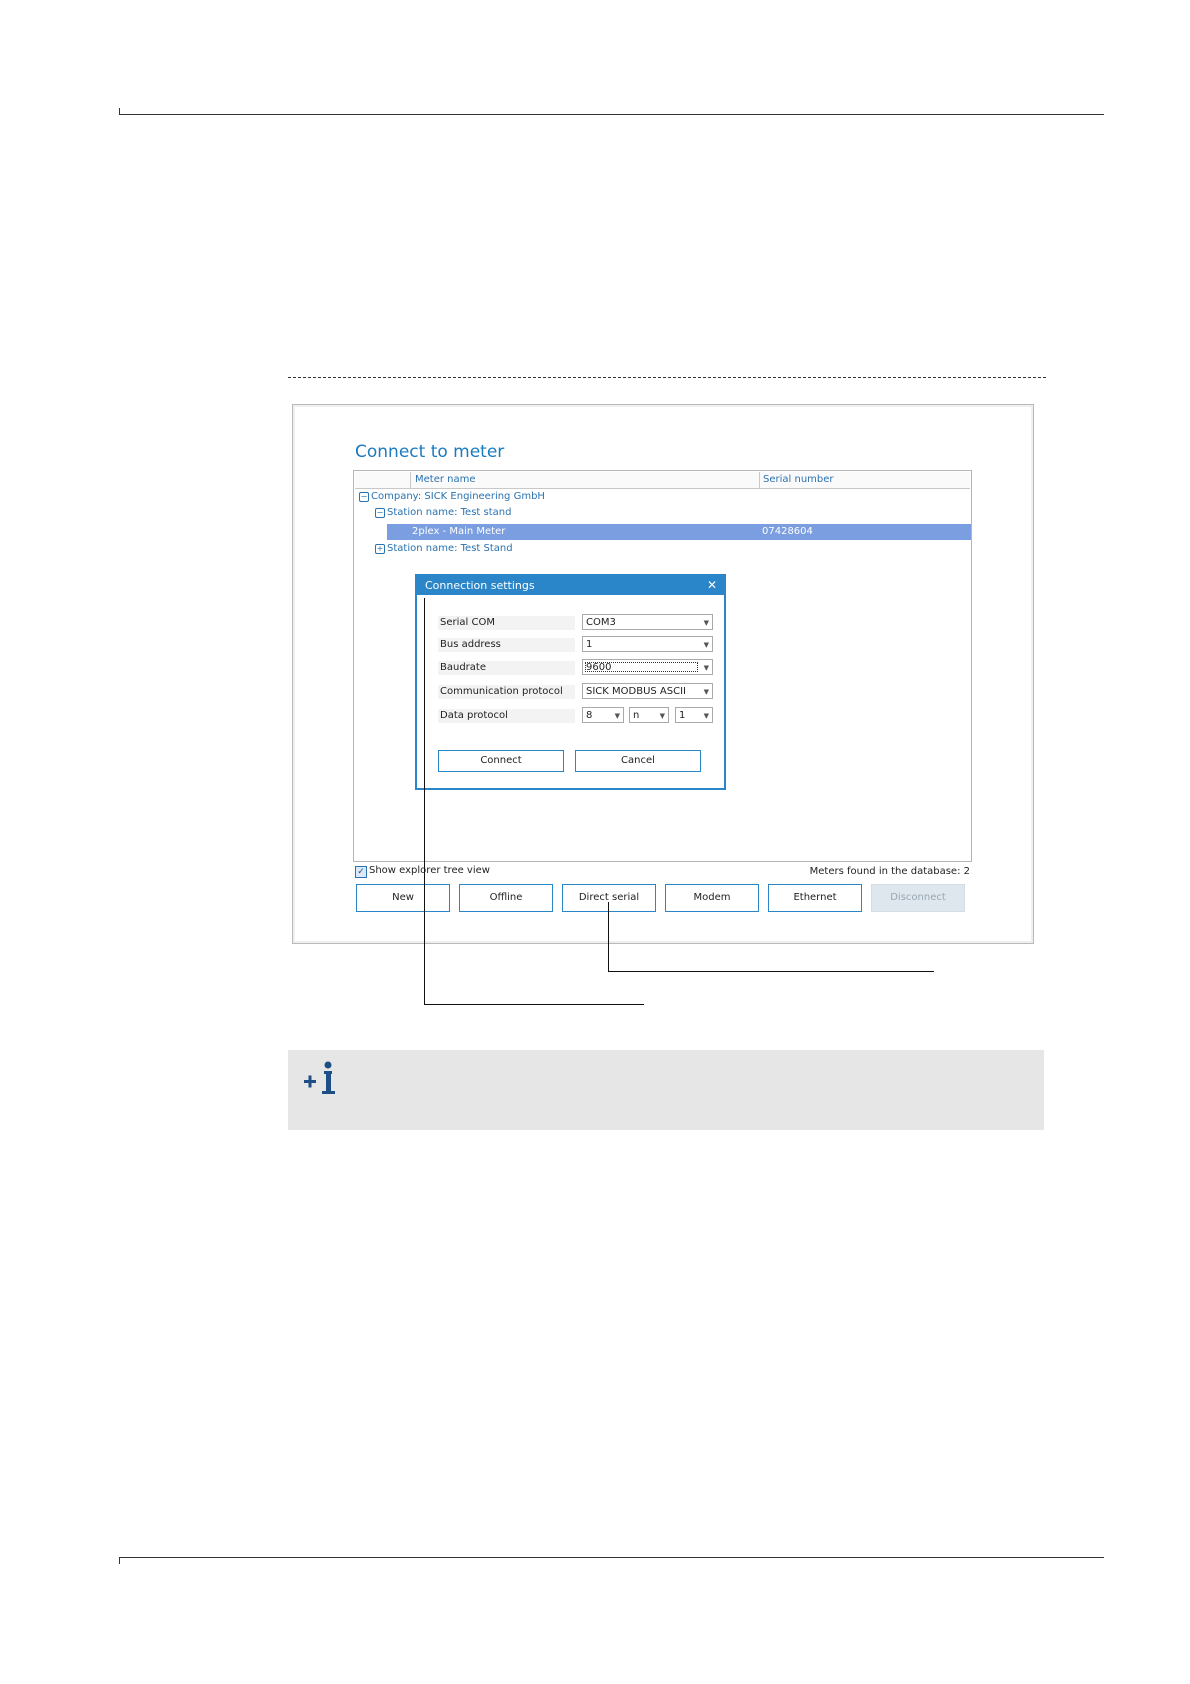  What do you see at coordinates (611, 1557) in the screenshot?
I see `footer-rule` at bounding box center [611, 1557].